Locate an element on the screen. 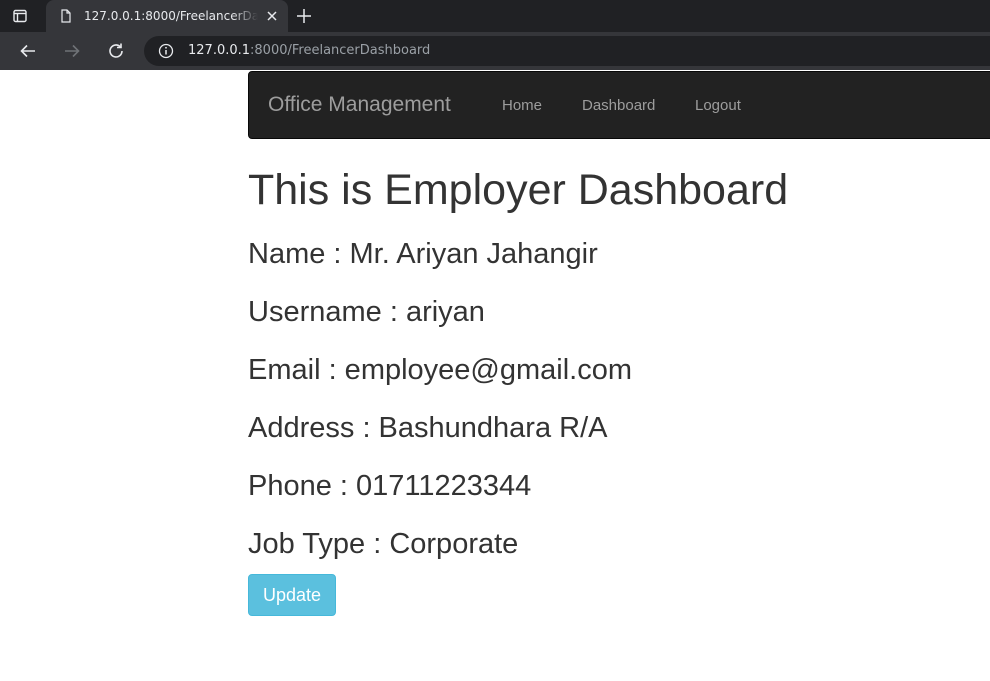  field-username: Username : ariyan is located at coordinates (366, 312).